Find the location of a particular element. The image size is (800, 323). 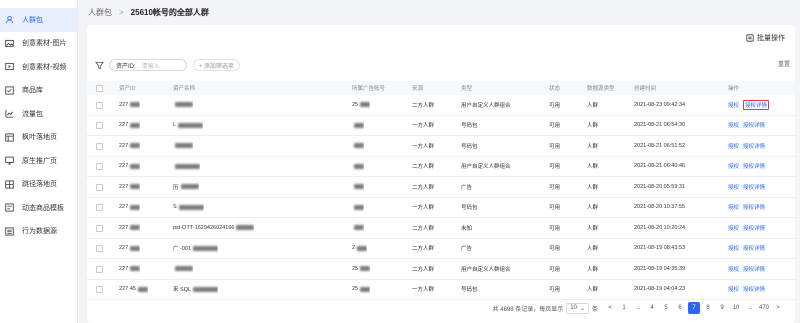

cell-text: 2021-08-20 10:20:24 is located at coordinates (660, 227).